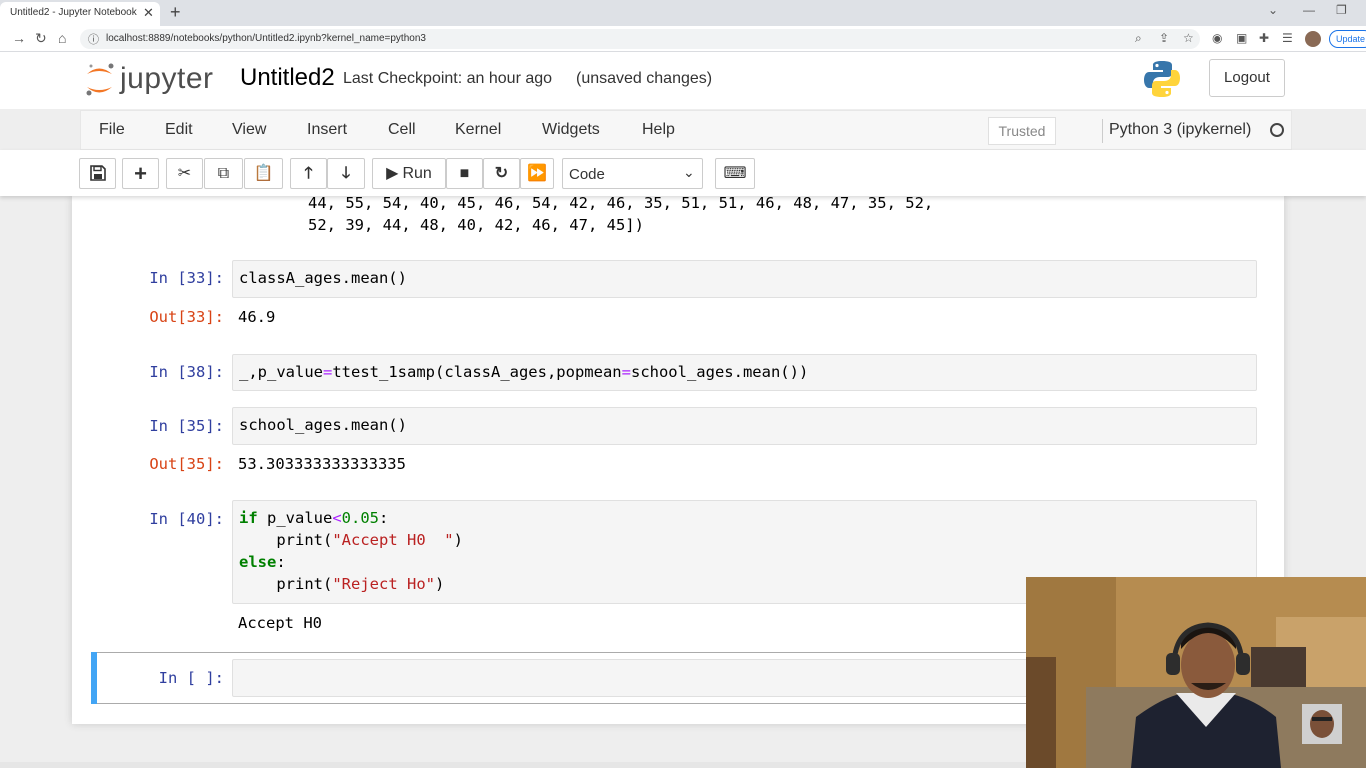 This screenshot has height=768, width=1366. Describe the element at coordinates (360, 518) in the screenshot. I see `code-number: 0.05` at that location.